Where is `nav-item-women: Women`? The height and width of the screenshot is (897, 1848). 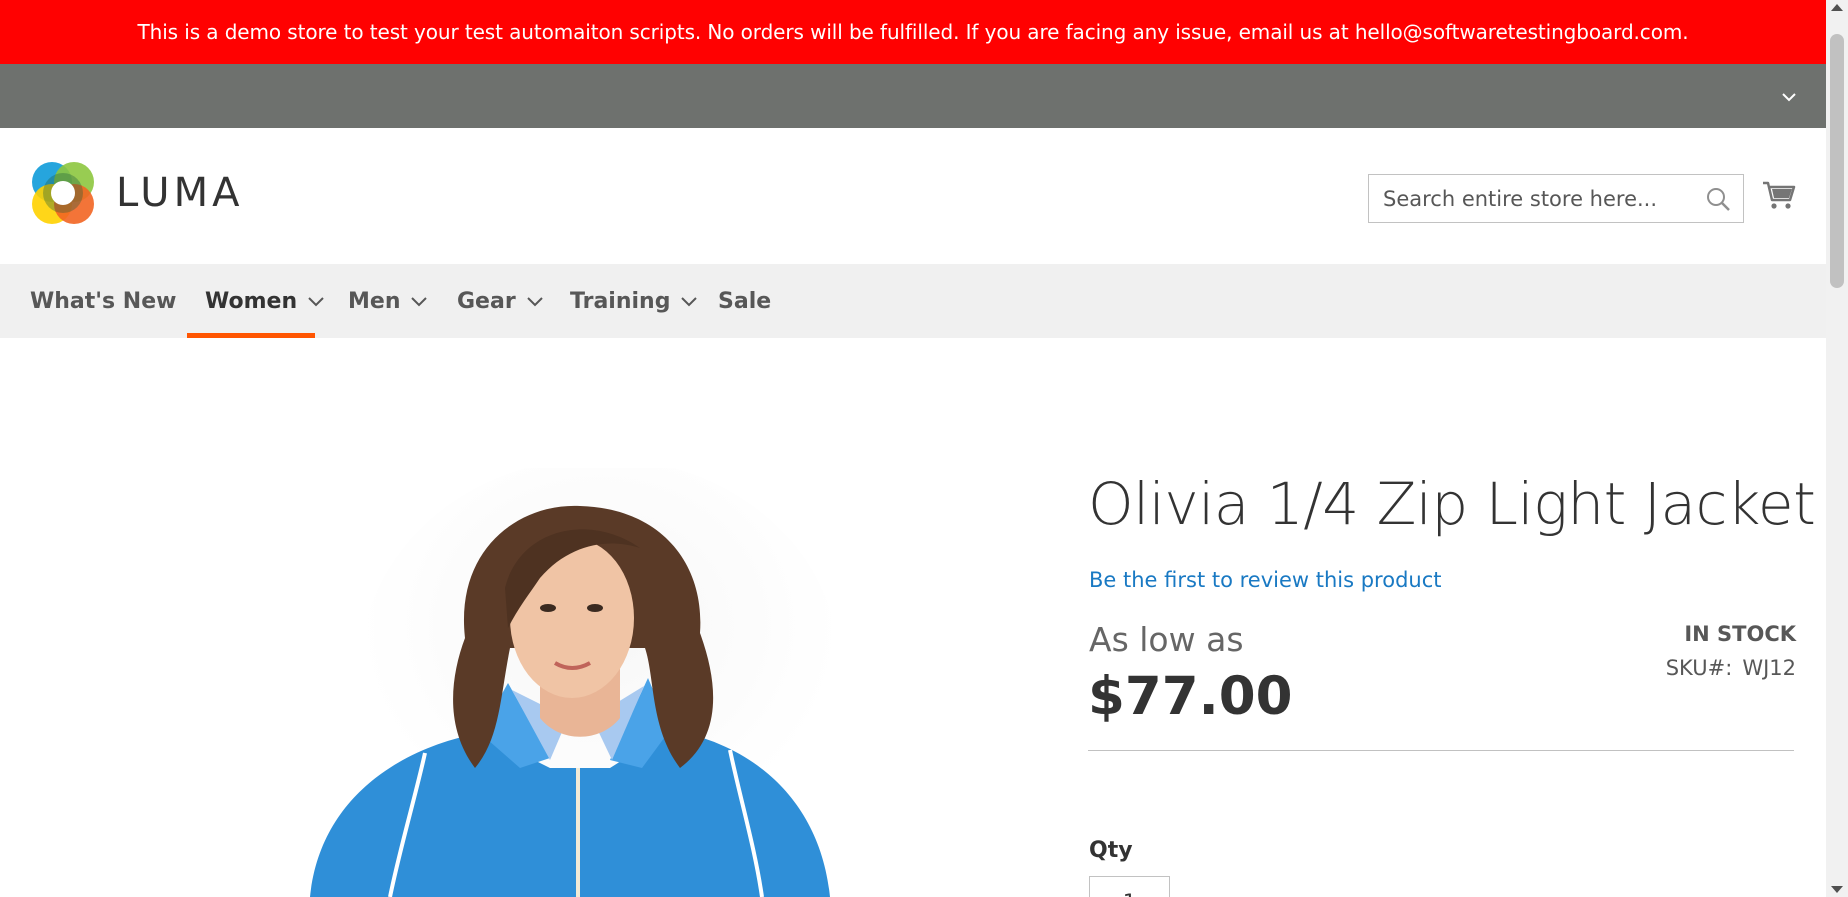
nav-item-women: Women is located at coordinates (265, 301).